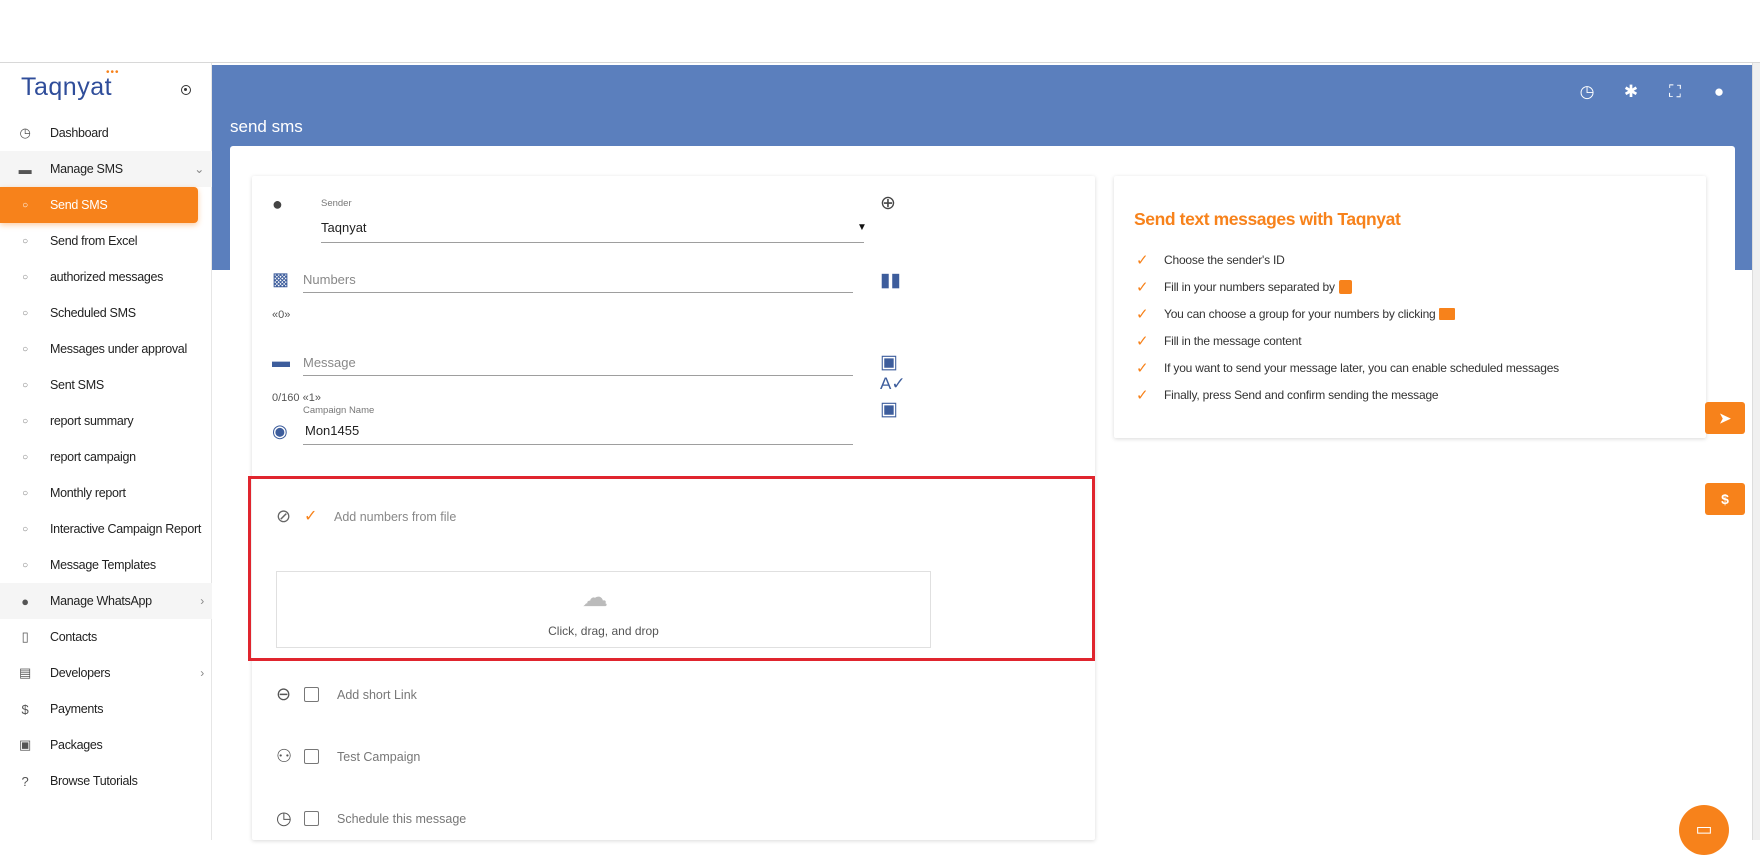  Describe the element at coordinates (106, 493) in the screenshot. I see `sidebar-item-monthly-report: ○ Monthly report` at that location.